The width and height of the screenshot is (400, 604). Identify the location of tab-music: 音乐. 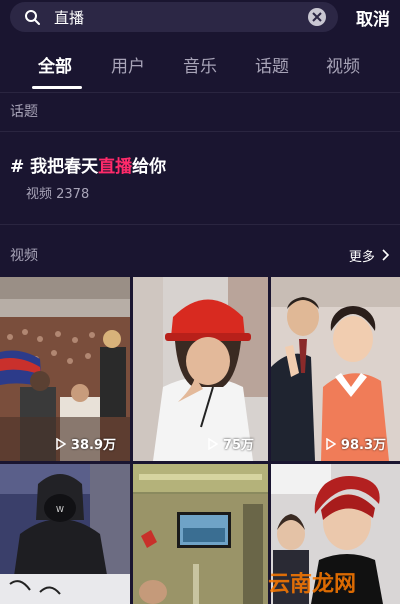
(200, 64).